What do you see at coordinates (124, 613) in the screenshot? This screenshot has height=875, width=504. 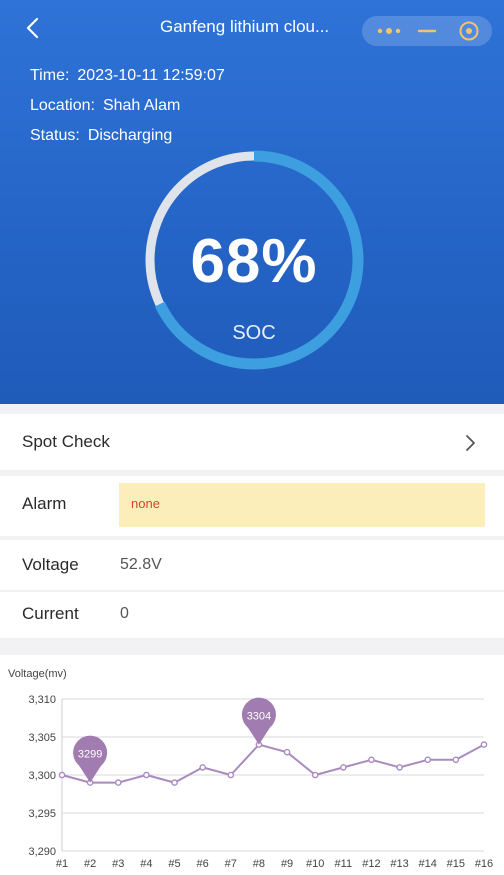 I see `current-value: 0` at bounding box center [124, 613].